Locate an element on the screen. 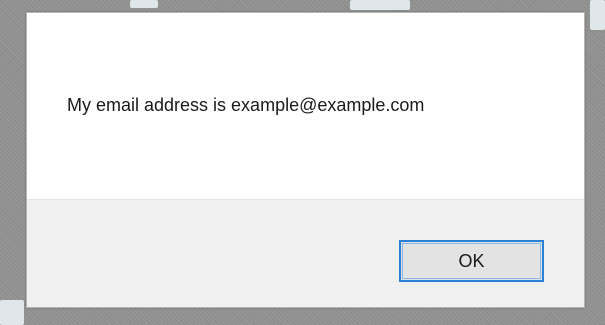 Image resolution: width=605 pixels, height=325 pixels. ok-button: OK is located at coordinates (471, 261).